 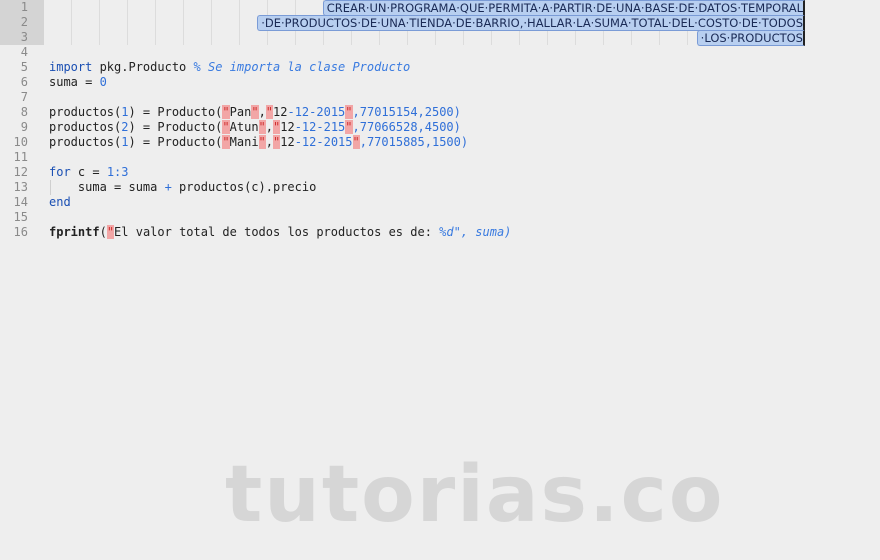 I want to click on line-number: 15, so click(x=20, y=217).